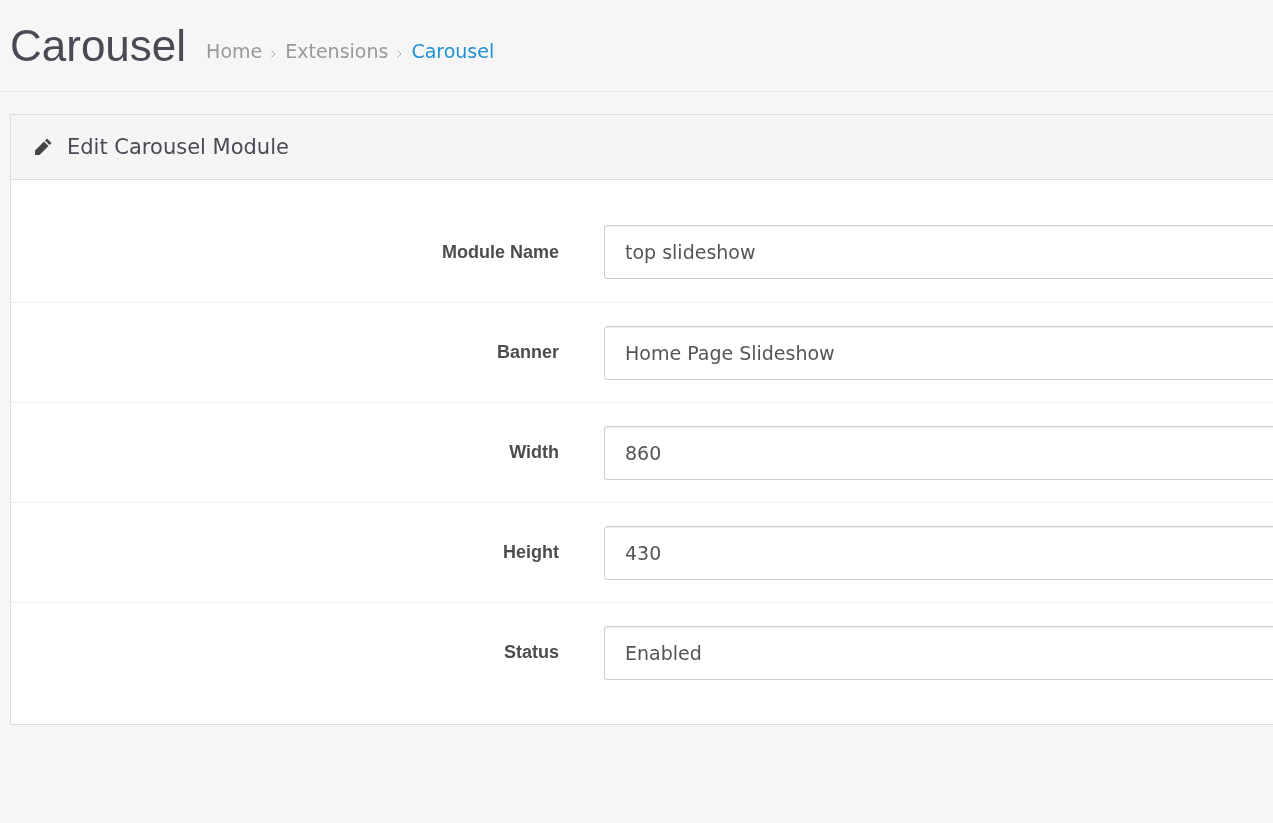  Describe the element at coordinates (530, 552) in the screenshot. I see `field-label: Height` at that location.